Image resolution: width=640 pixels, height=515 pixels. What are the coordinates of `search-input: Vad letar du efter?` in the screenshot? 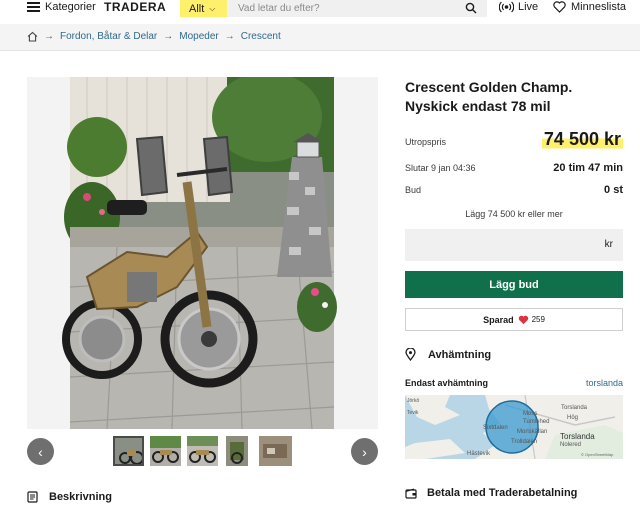 It's located at (357, 8).